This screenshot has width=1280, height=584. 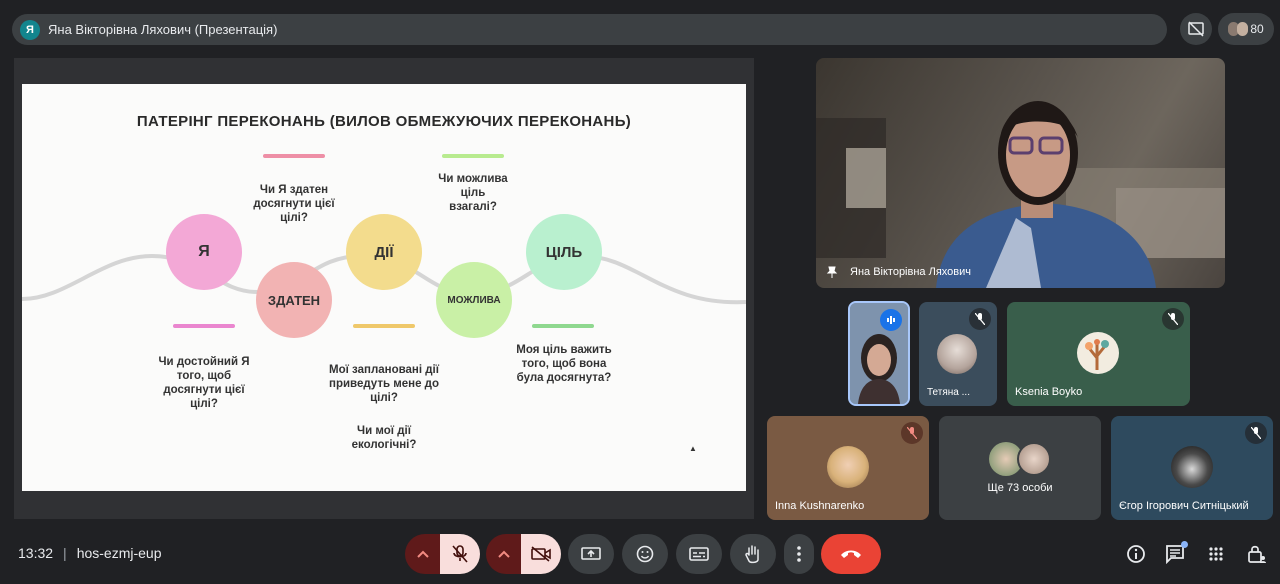 I want to click on bubble-tsil: ЦІЛЬ, so click(x=564, y=252).